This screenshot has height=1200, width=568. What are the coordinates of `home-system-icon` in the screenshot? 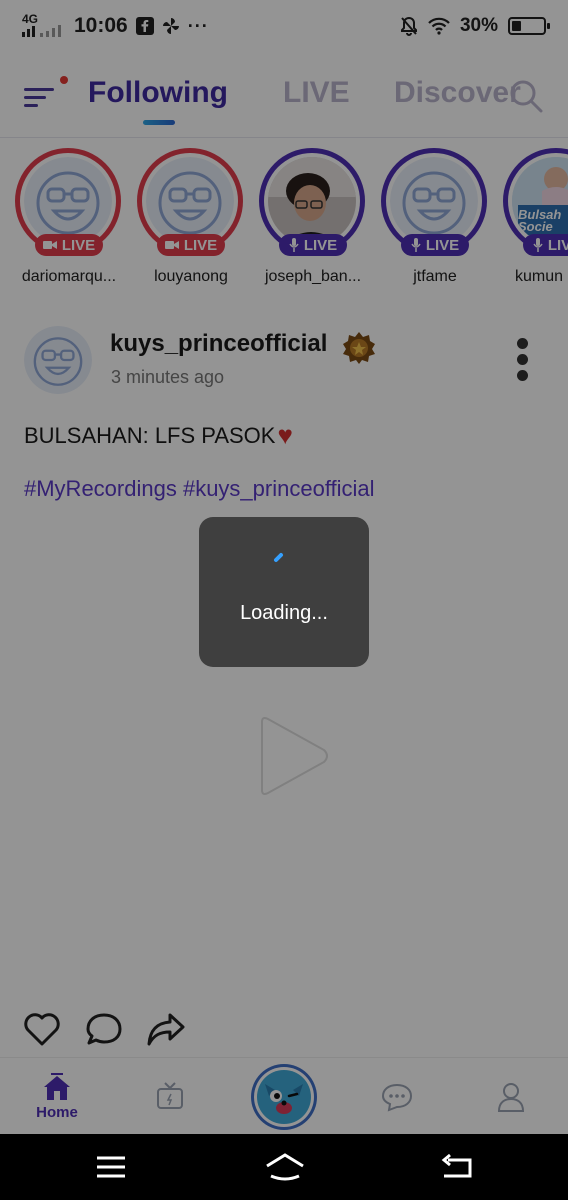 It's located at (285, 1167).